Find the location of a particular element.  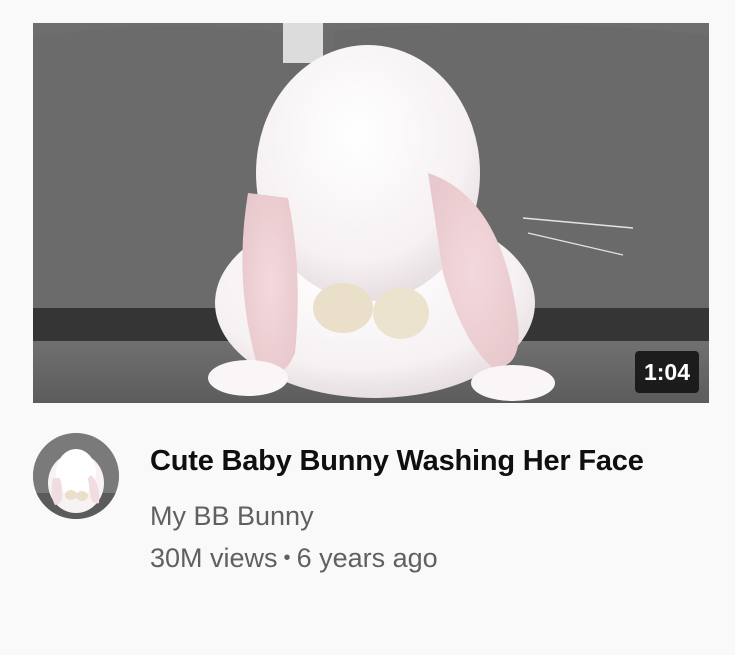

upload-age: 6 years ago is located at coordinates (367, 558).